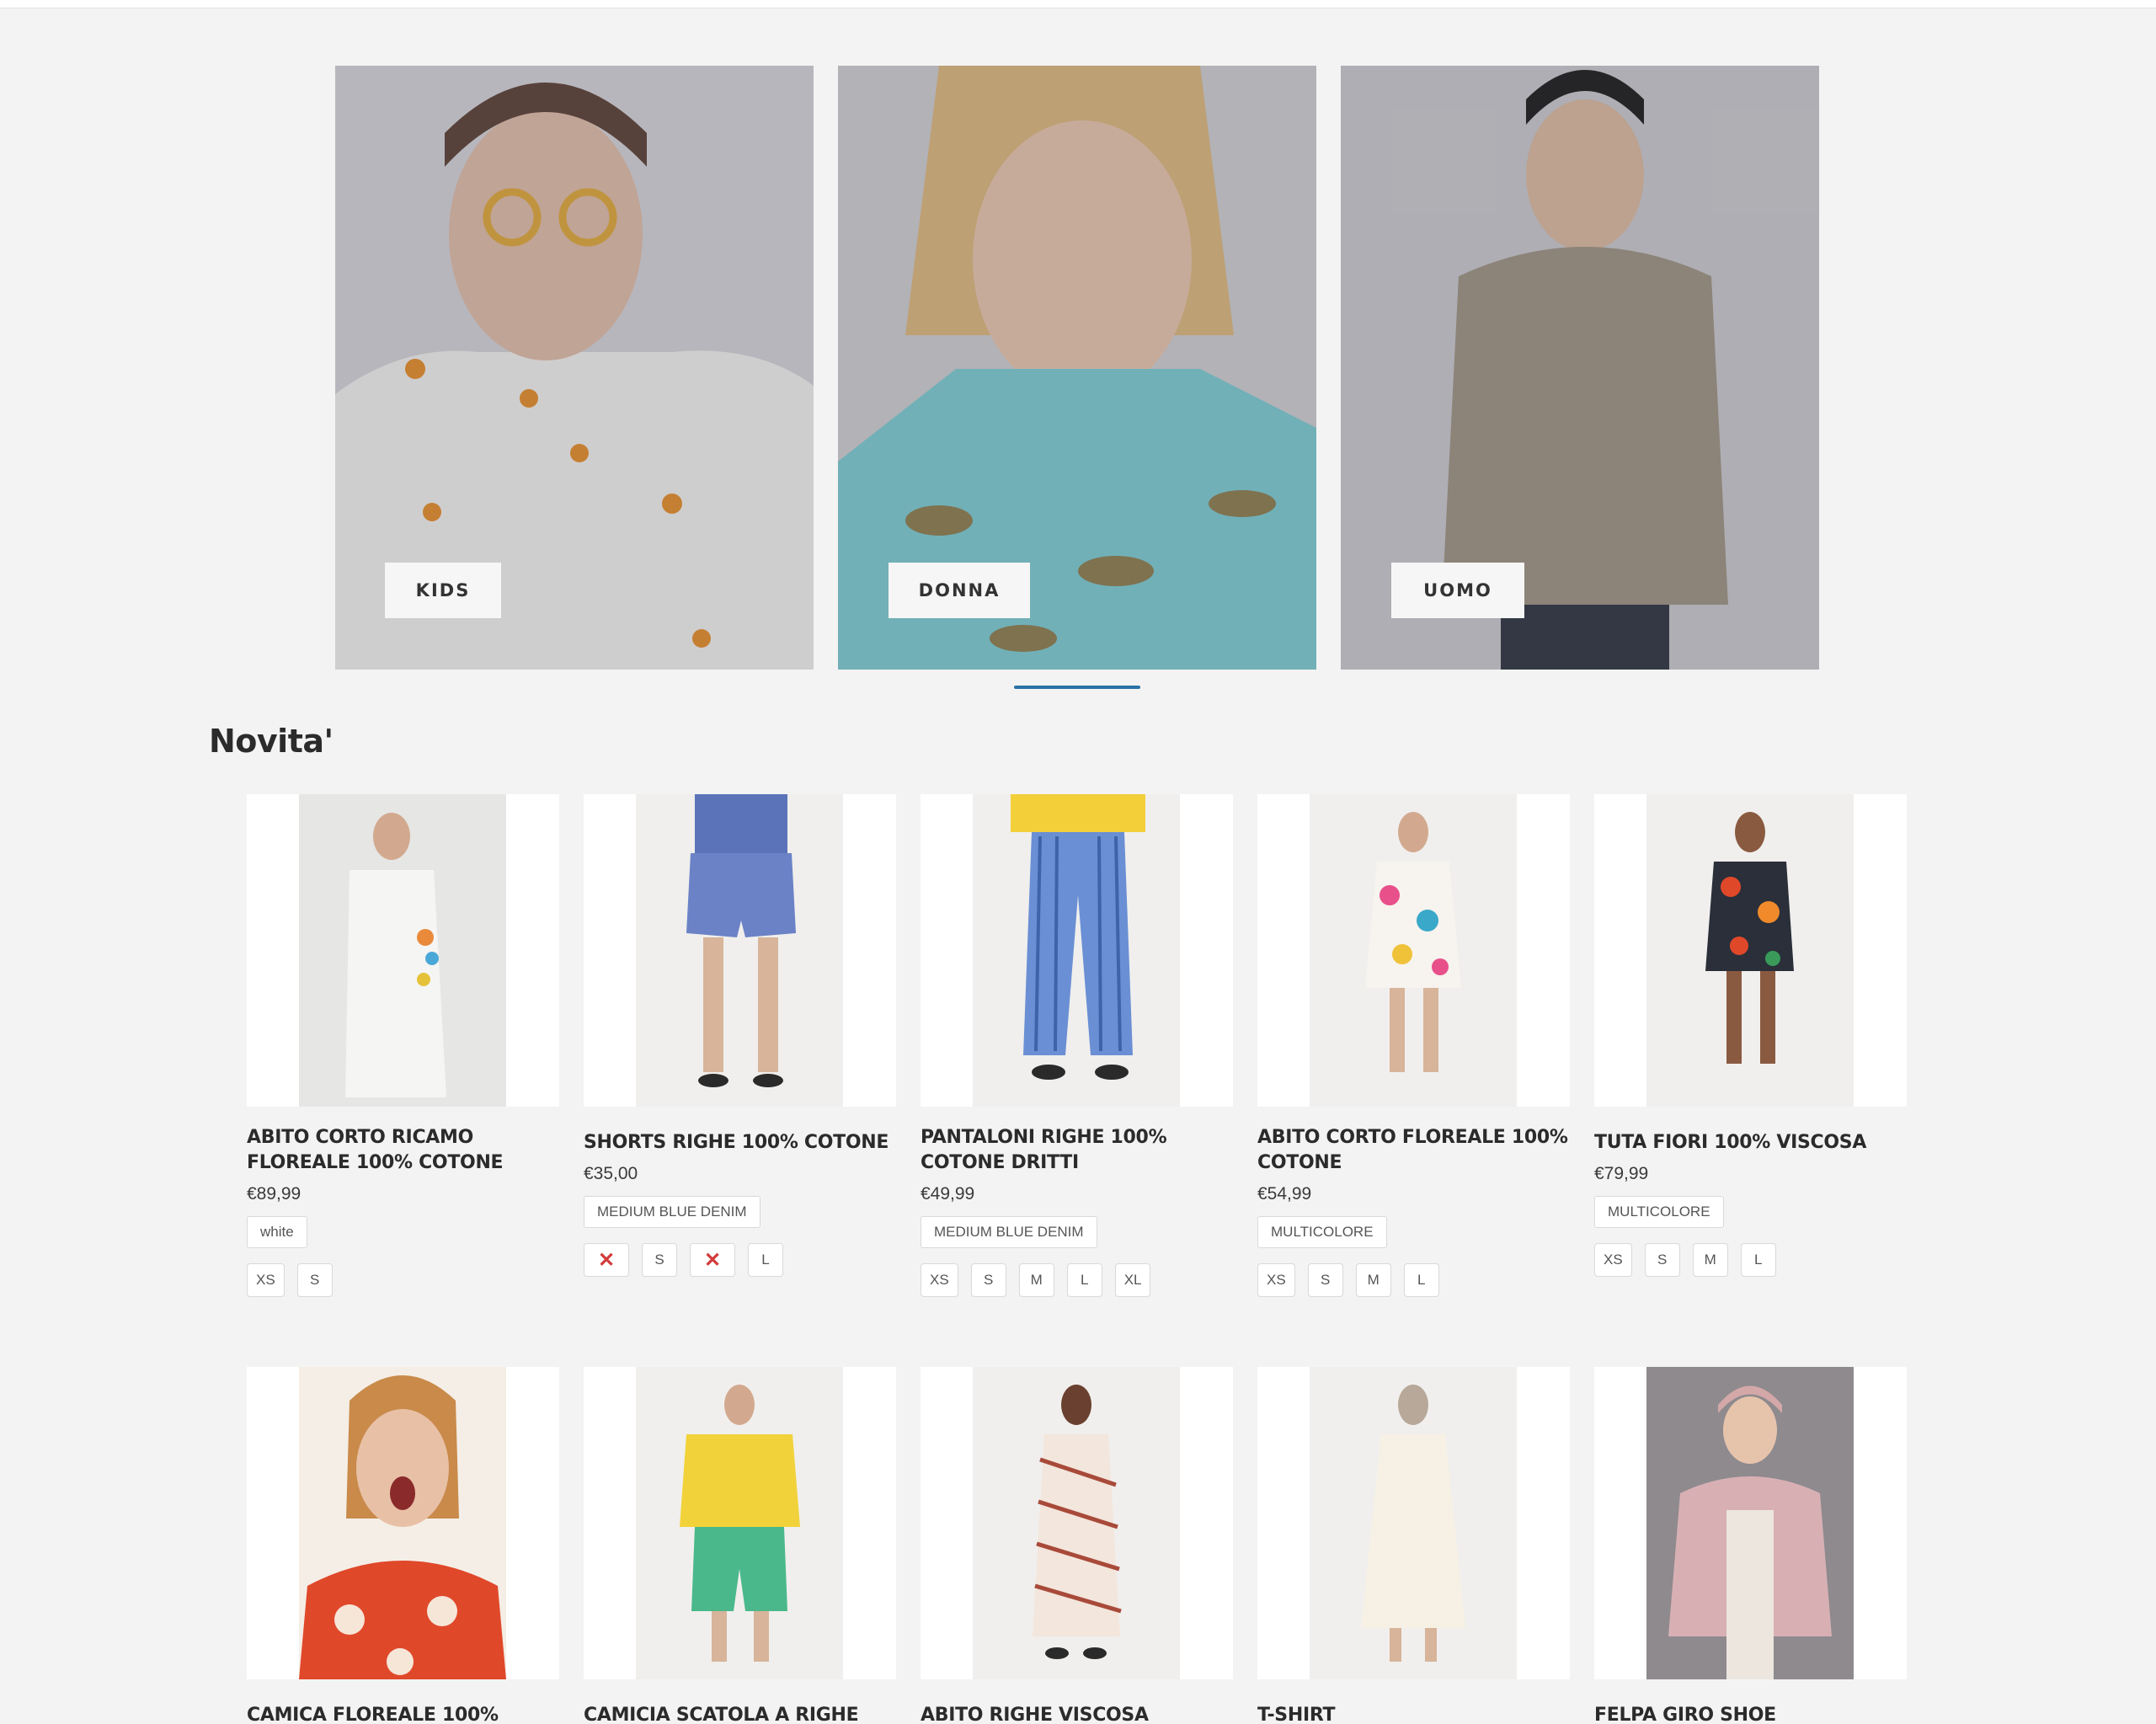 This screenshot has width=2156, height=1724. What do you see at coordinates (740, 1143) in the screenshot?
I see `product-name: SHORTS RIGHE 100% COTONE` at bounding box center [740, 1143].